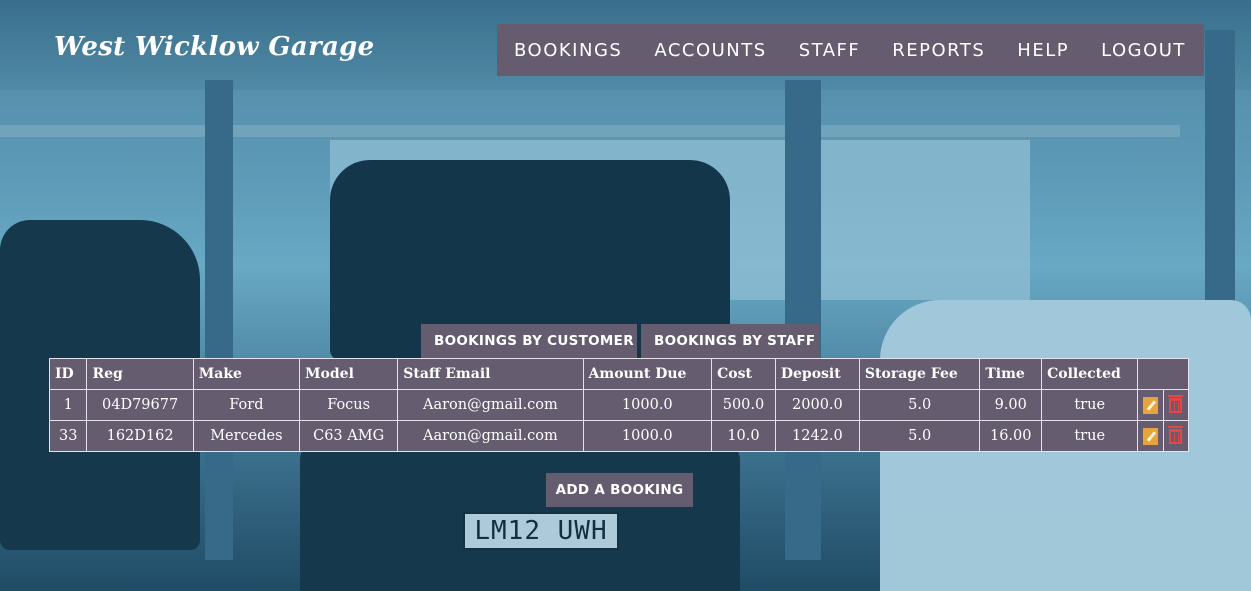  Describe the element at coordinates (647, 374) in the screenshot. I see `col-amount-due: Amount Due` at that location.